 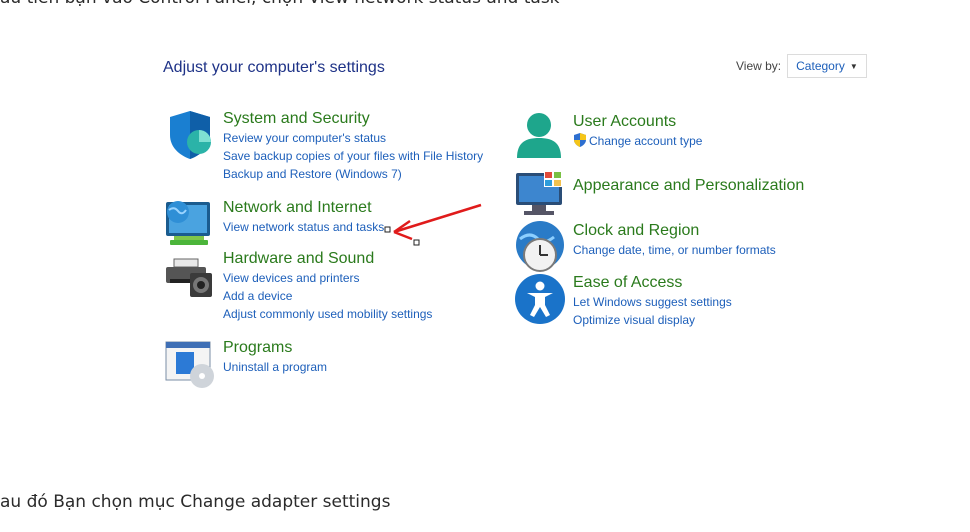 I want to click on view-by-value: Category, so click(x=820, y=66).